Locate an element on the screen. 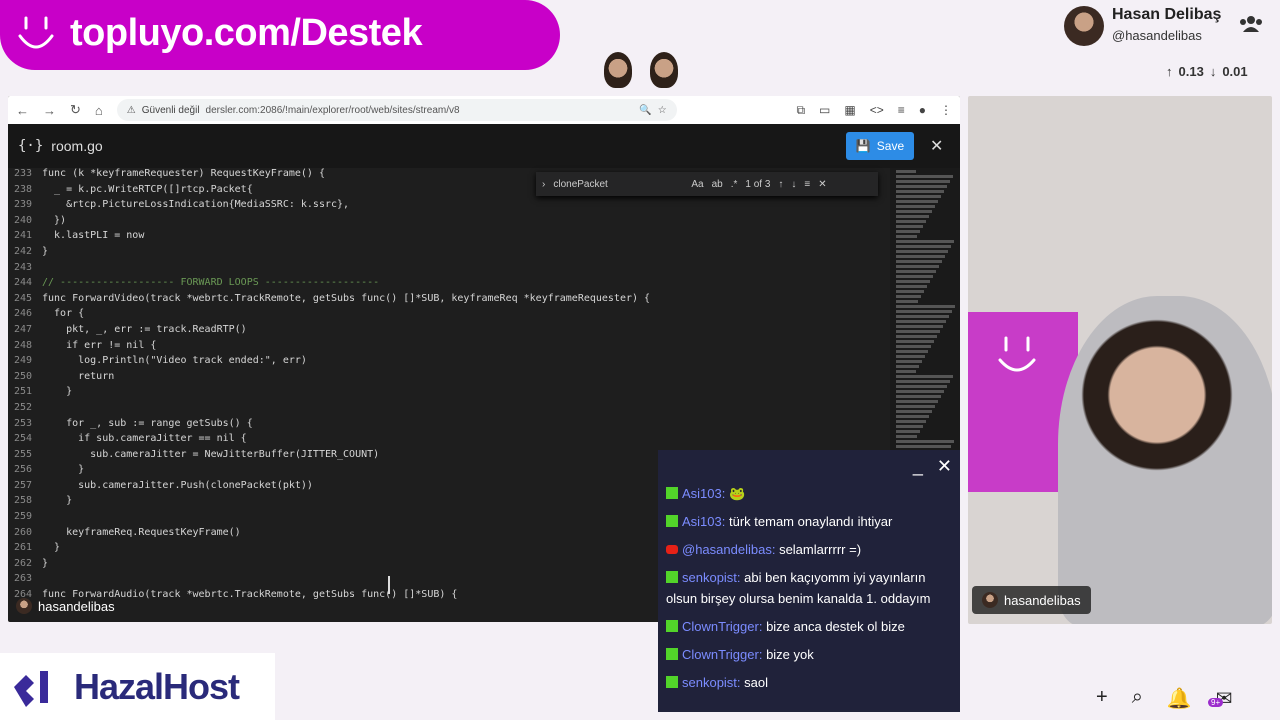 This screenshot has height=720, width=1280. chat-message: @hasandelibas: selamlarrrrr =) is located at coordinates (809, 550).